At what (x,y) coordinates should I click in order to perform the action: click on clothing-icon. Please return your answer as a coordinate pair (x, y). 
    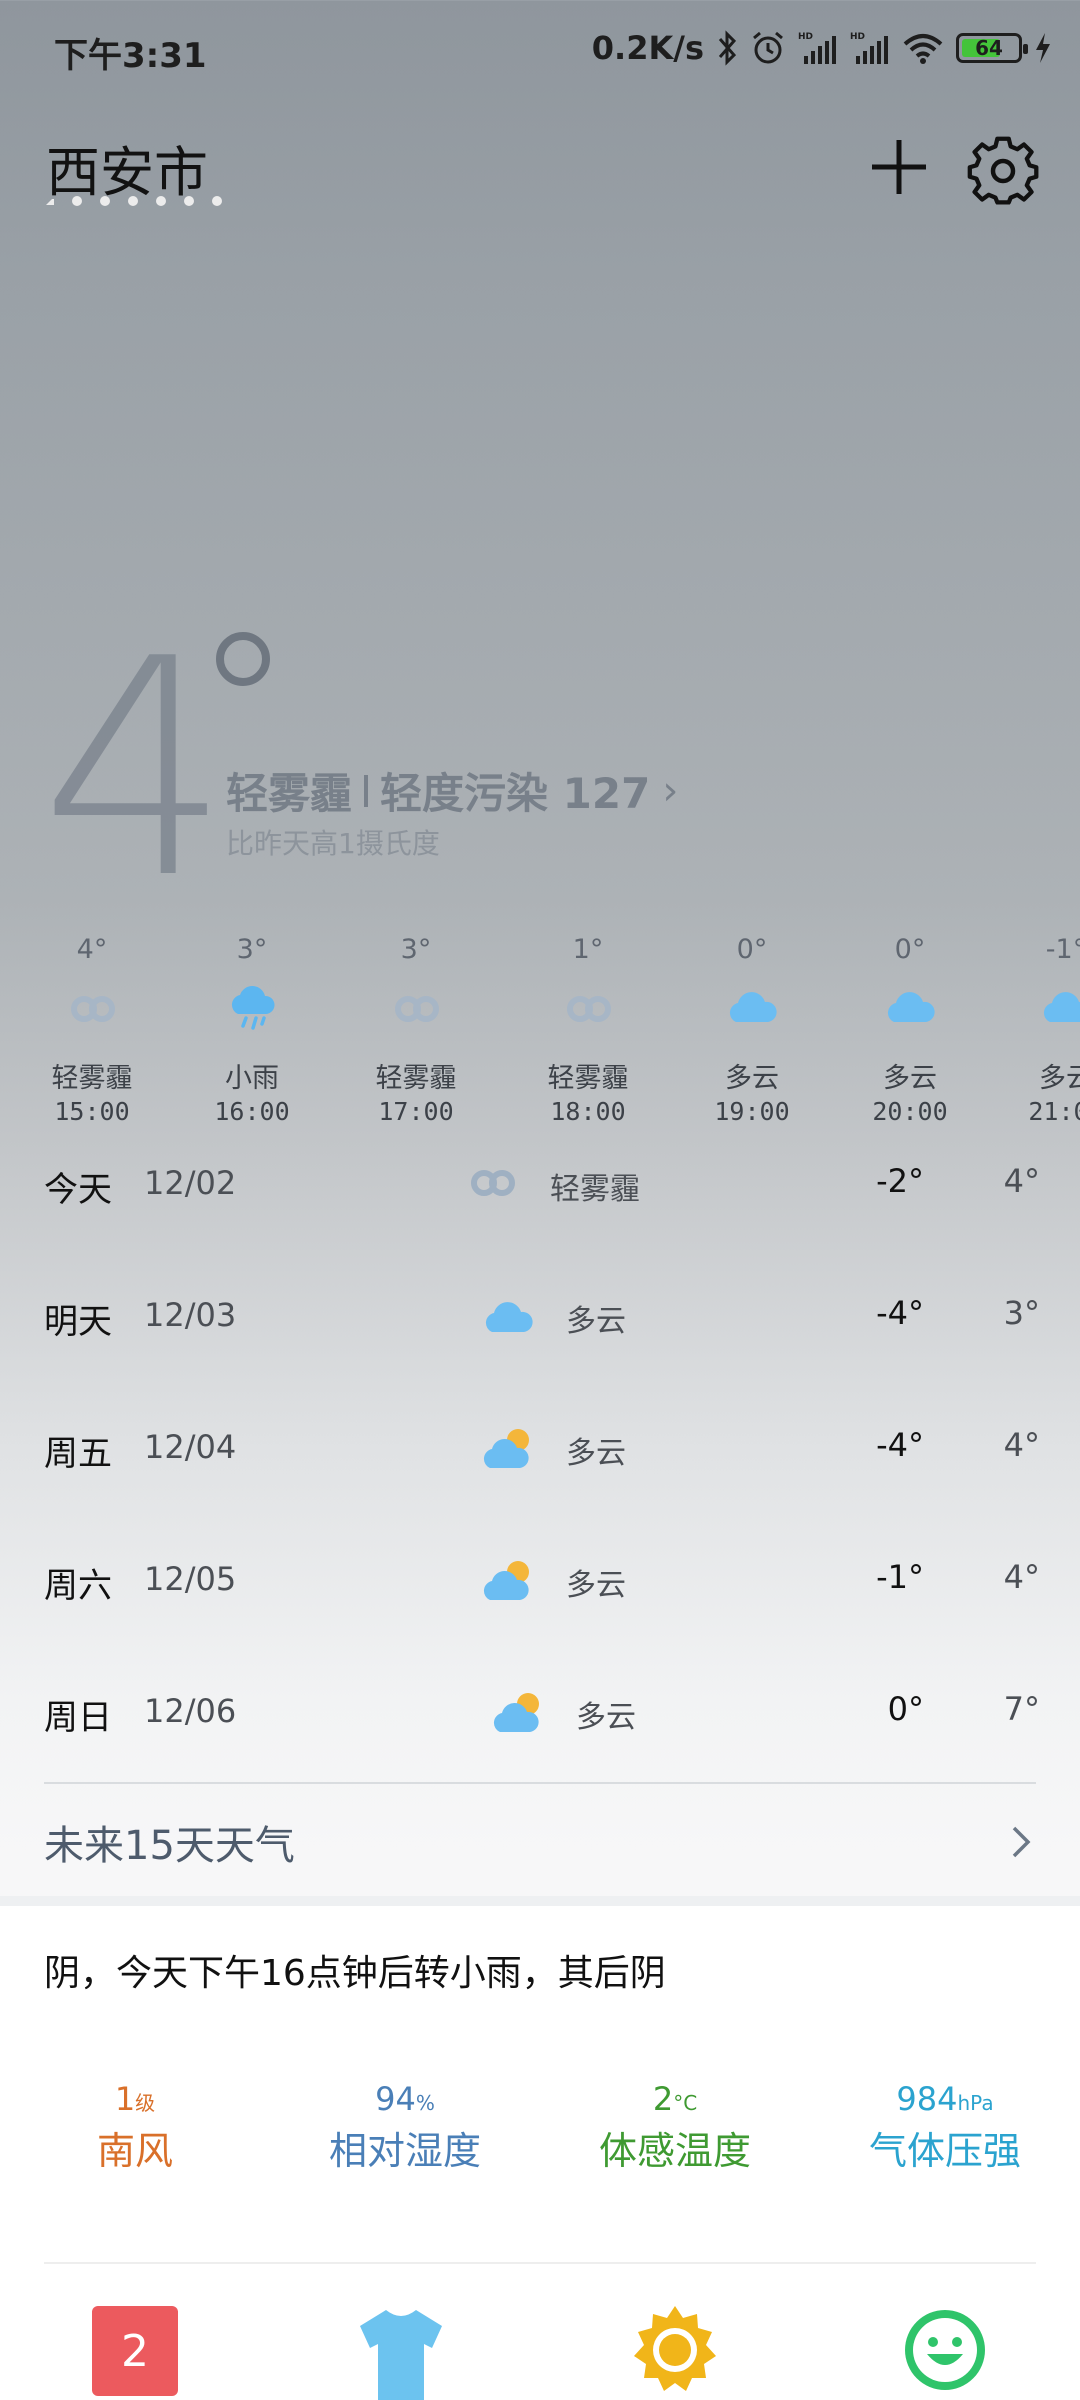
    Looking at the image, I should click on (401, 2355).